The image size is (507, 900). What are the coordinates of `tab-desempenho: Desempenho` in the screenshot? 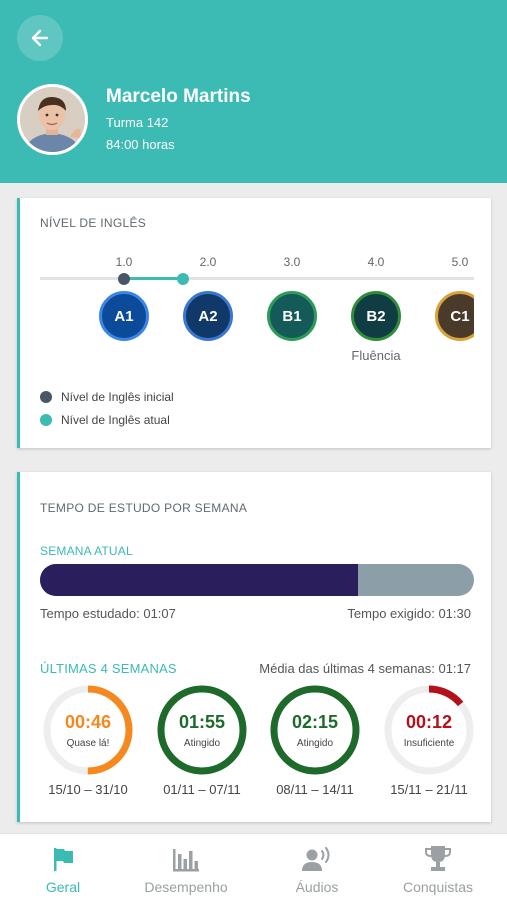 It's located at (186, 867).